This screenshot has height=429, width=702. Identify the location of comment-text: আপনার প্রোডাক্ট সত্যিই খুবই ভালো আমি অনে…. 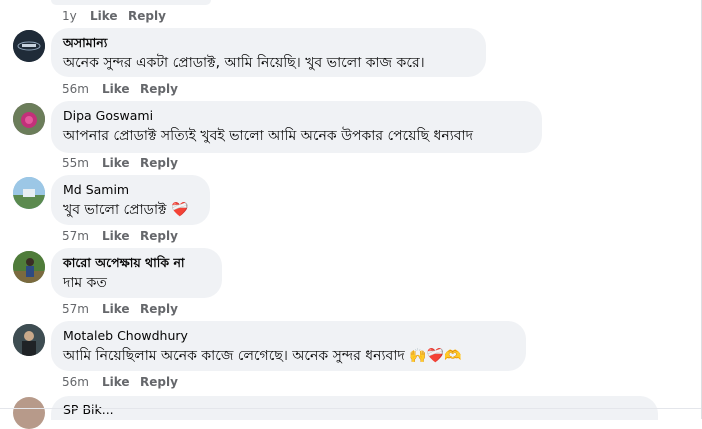
(268, 136).